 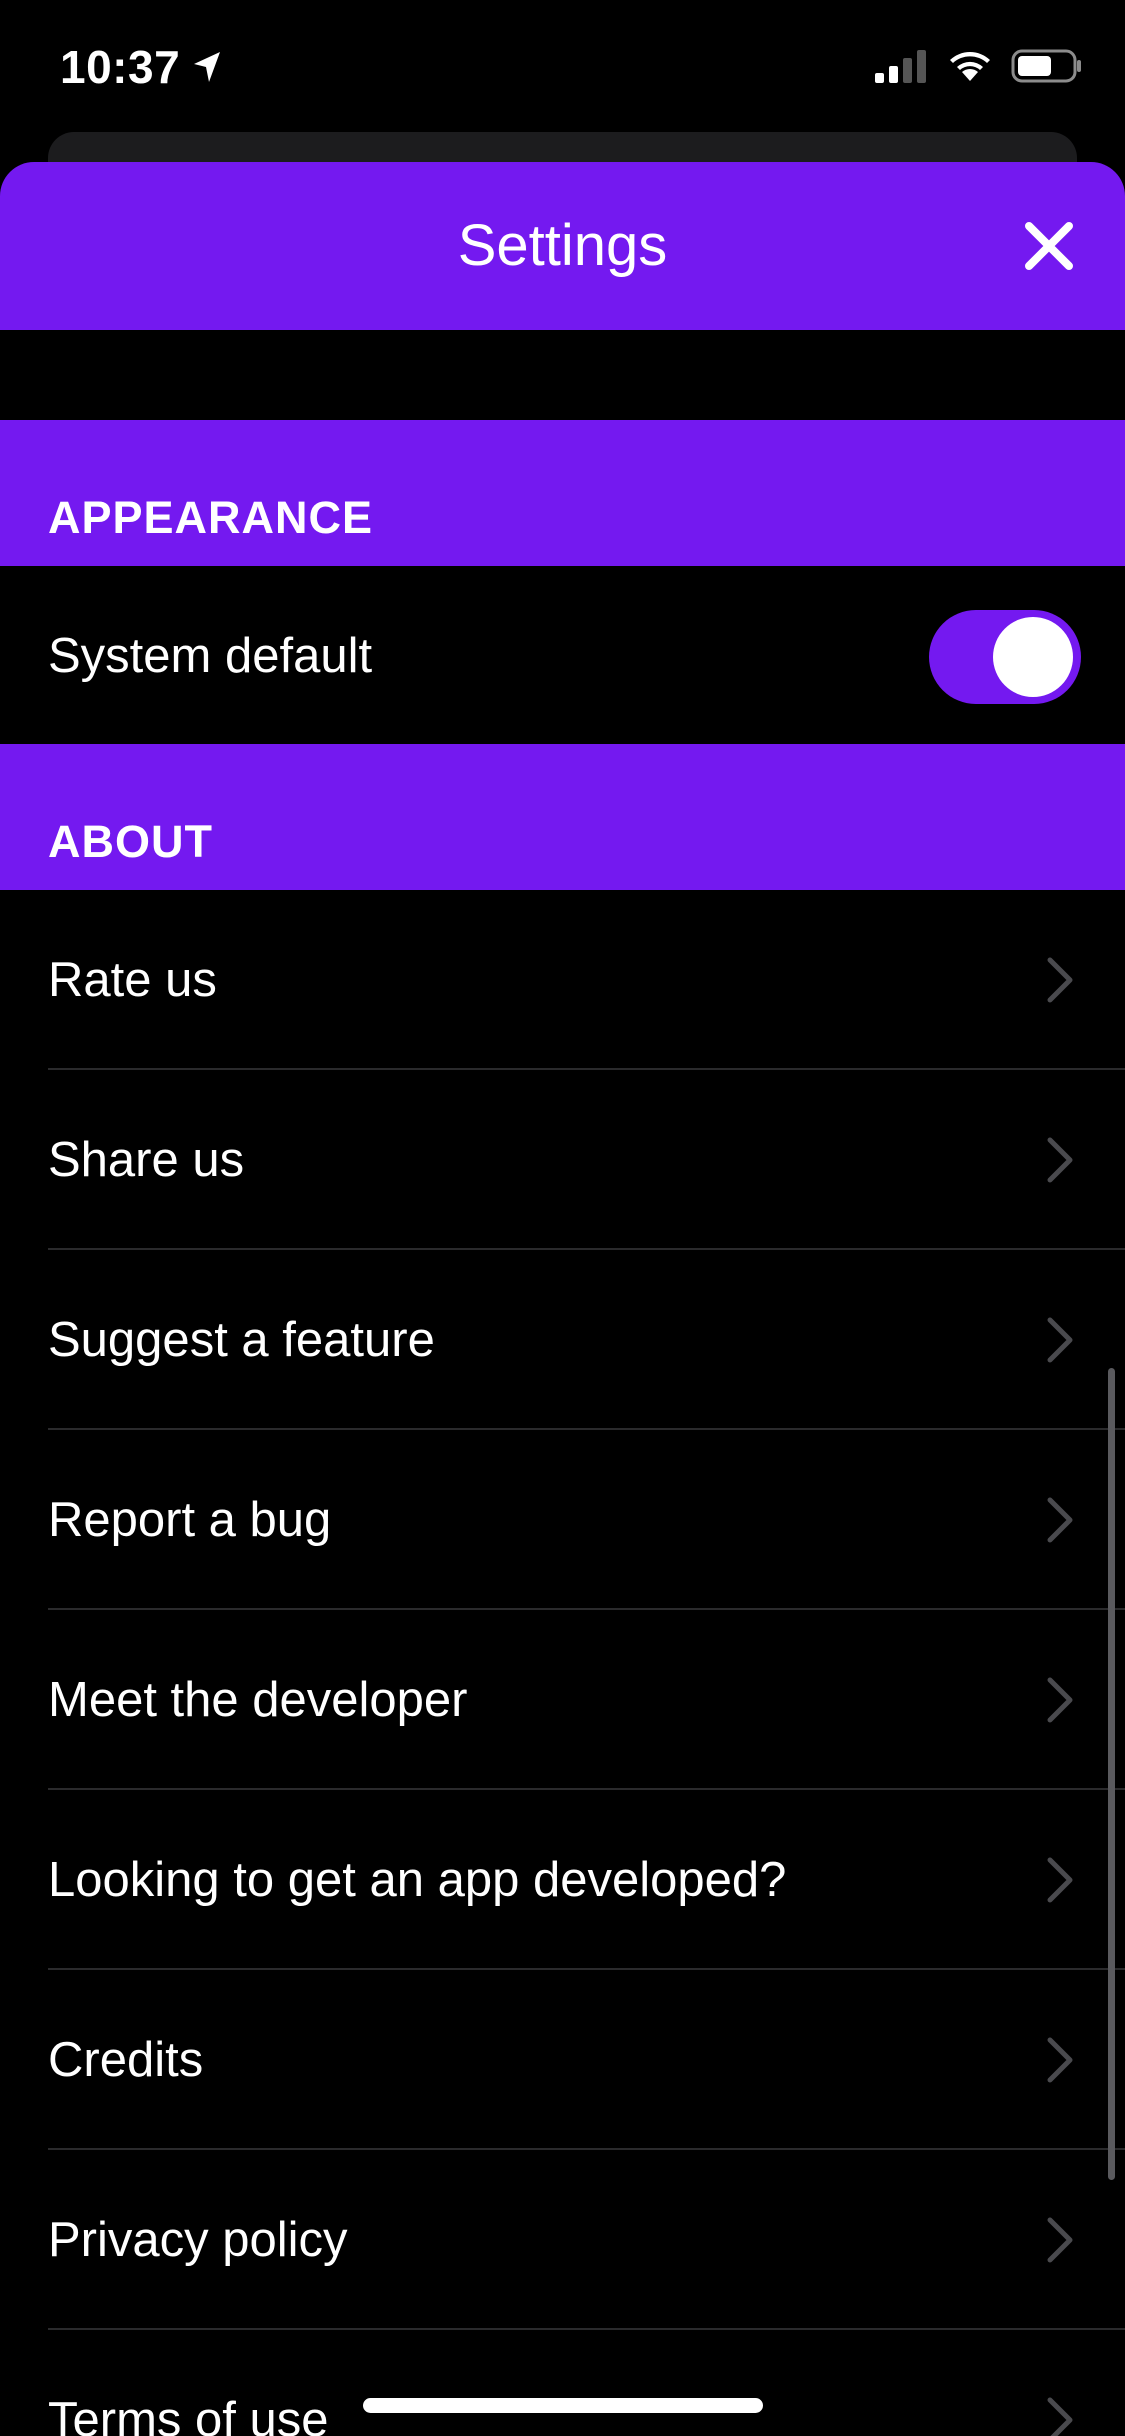 What do you see at coordinates (198, 2240) in the screenshot?
I see `list-item-label: Privacy policy` at bounding box center [198, 2240].